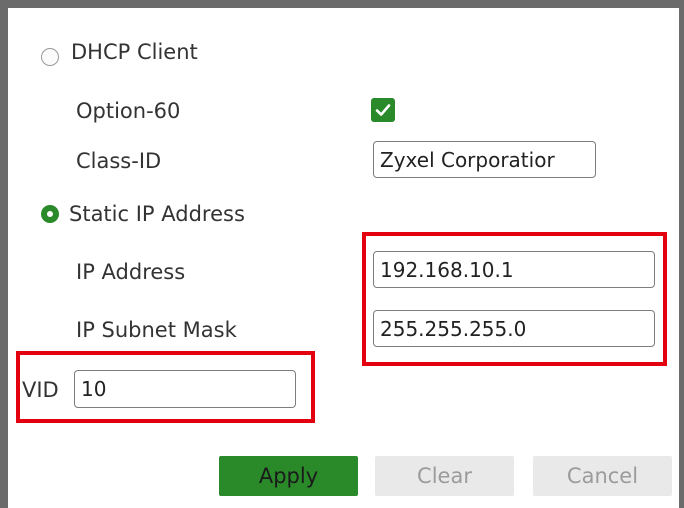 This screenshot has width=684, height=508. I want to click on dhcp-client-label: DHCP Client, so click(134, 52).